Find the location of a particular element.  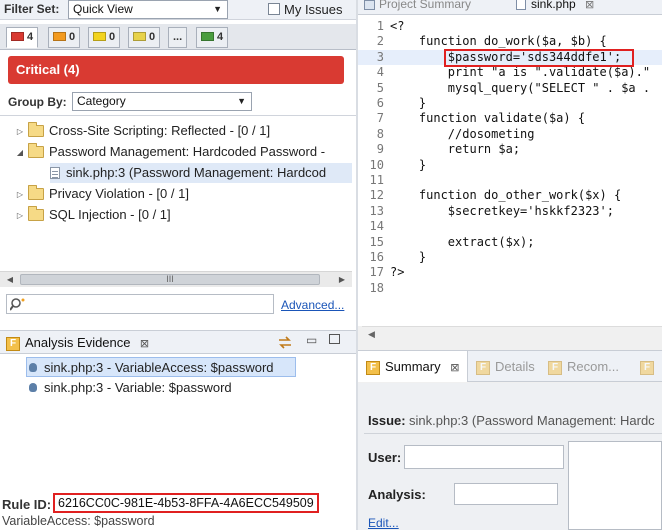

tab-summary: F Summary ⊠ is located at coordinates (413, 366).